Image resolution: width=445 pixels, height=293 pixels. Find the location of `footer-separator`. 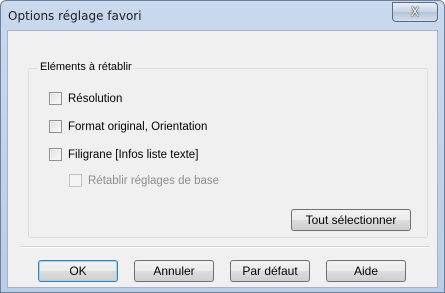

footer-separator is located at coordinates (225, 247).